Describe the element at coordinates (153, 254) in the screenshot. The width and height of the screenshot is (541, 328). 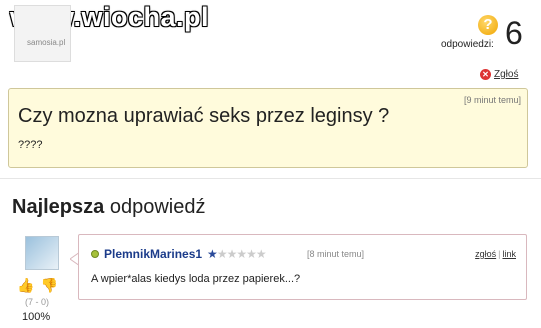
I see `answer-username: PlemnikMarines1` at that location.